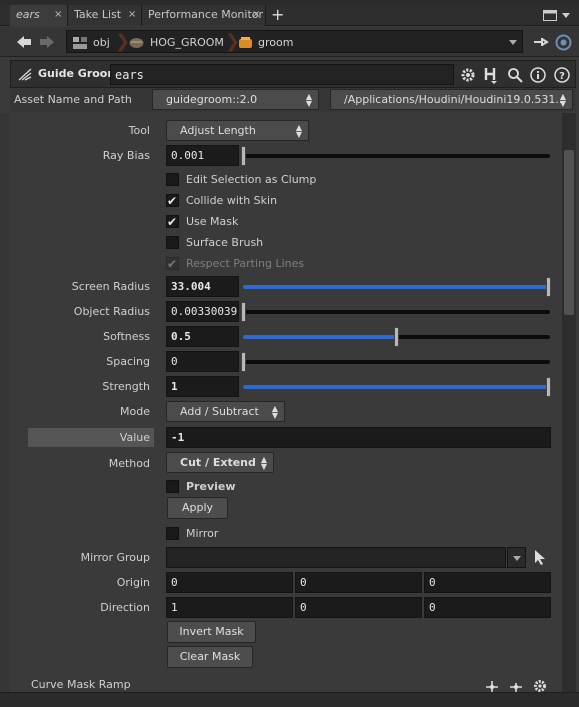 The width and height of the screenshot is (579, 707). I want to click on node-header: Guide Groom ears ?, so click(293, 74).